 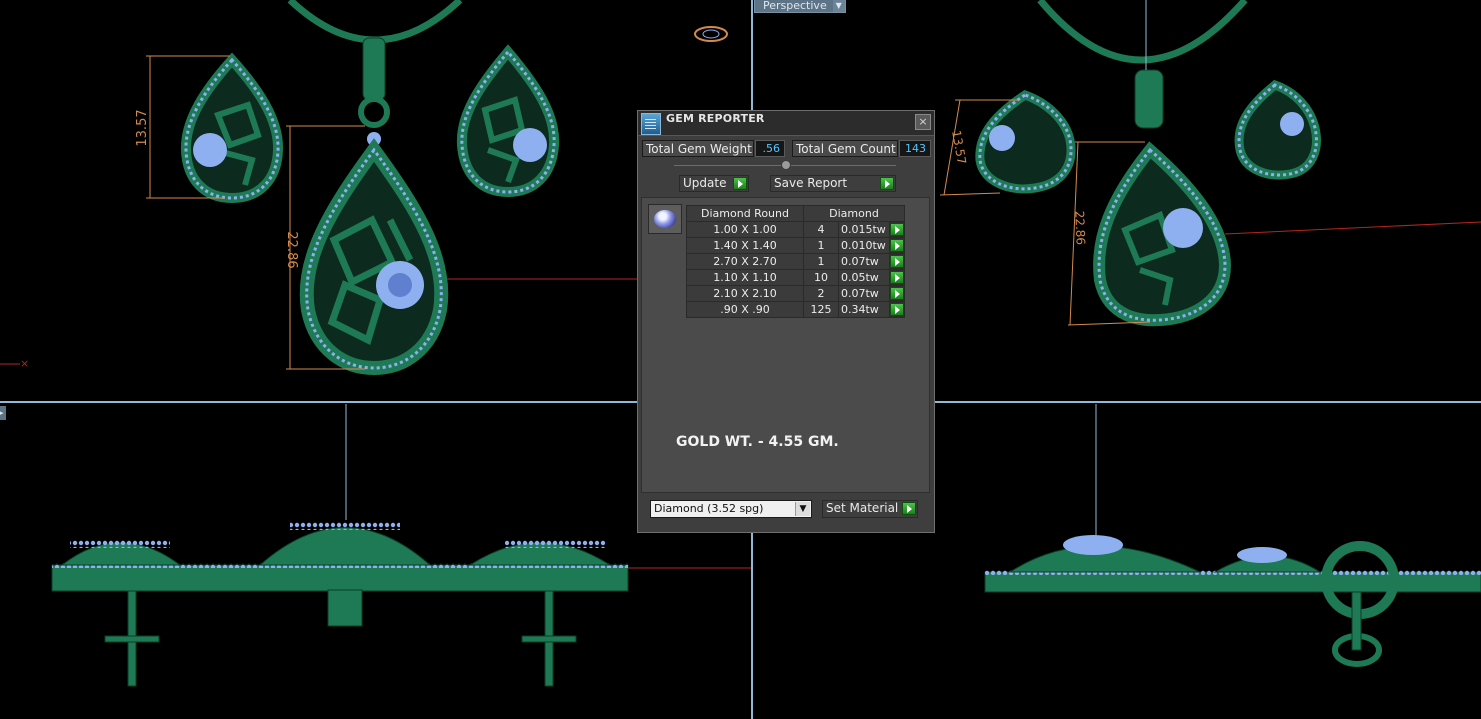 I want to click on gem-size: 2.10 X 2.10, so click(x=745, y=293).